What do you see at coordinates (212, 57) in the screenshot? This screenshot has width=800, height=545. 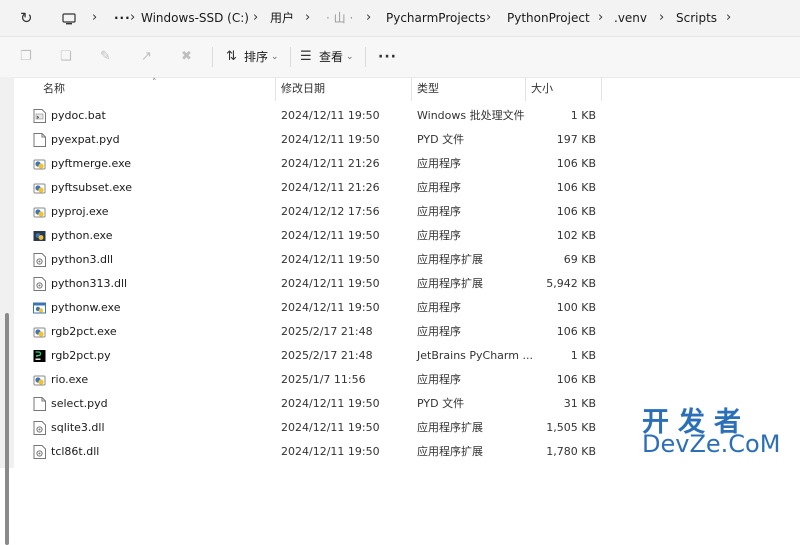 I see `toolbar-divider` at bounding box center [212, 57].